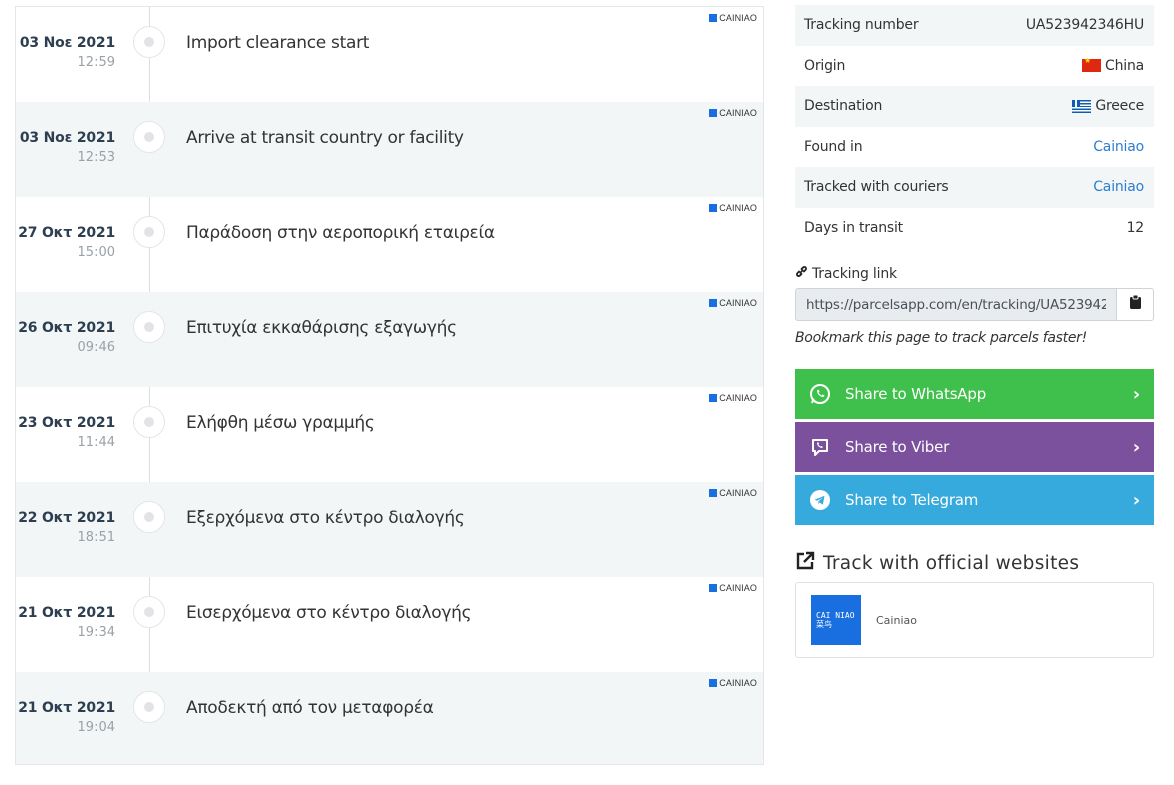 Image resolution: width=1174 pixels, height=785 pixels. I want to click on event-title: Εξερχόμενα στο κέντρο διαλογής, so click(325, 518).